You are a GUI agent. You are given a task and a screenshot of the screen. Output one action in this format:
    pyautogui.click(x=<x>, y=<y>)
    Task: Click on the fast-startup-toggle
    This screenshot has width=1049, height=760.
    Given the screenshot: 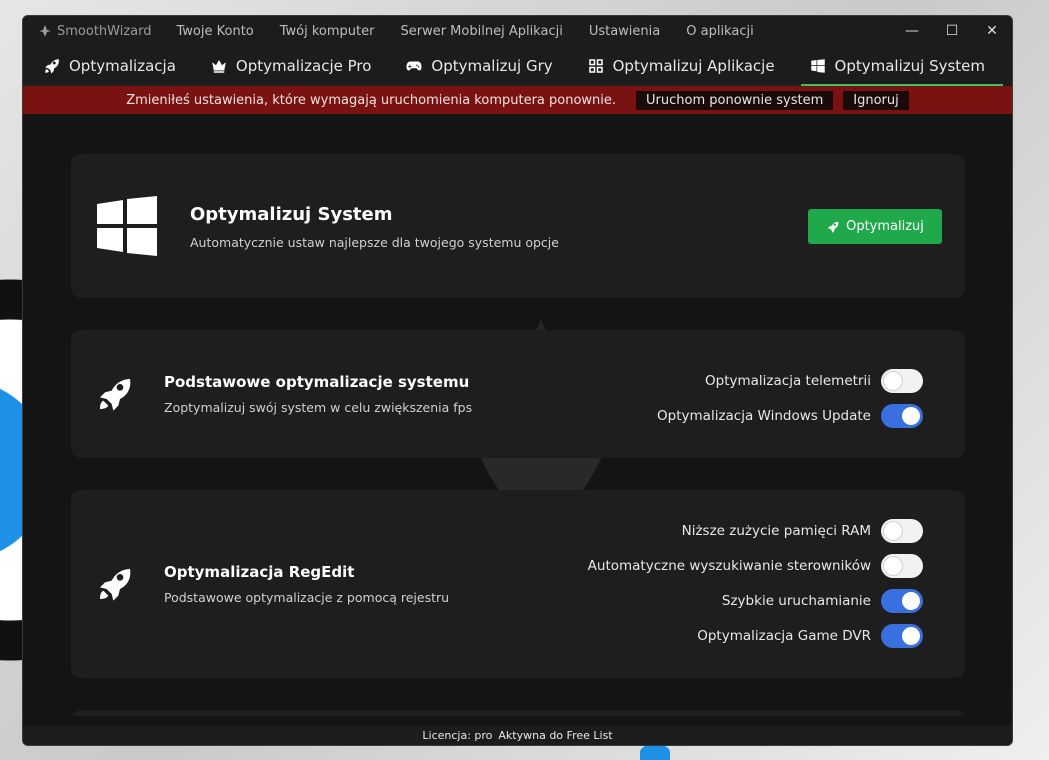 What is the action you would take?
    pyautogui.click(x=902, y=601)
    